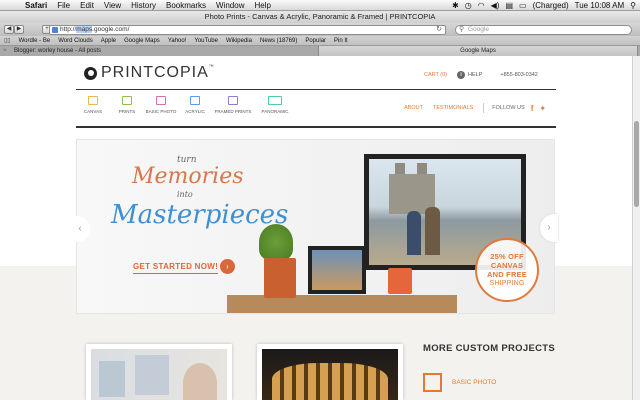 The width and height of the screenshot is (640, 400). Describe the element at coordinates (636, 164) in the screenshot. I see `scrollbar-thumb` at that location.